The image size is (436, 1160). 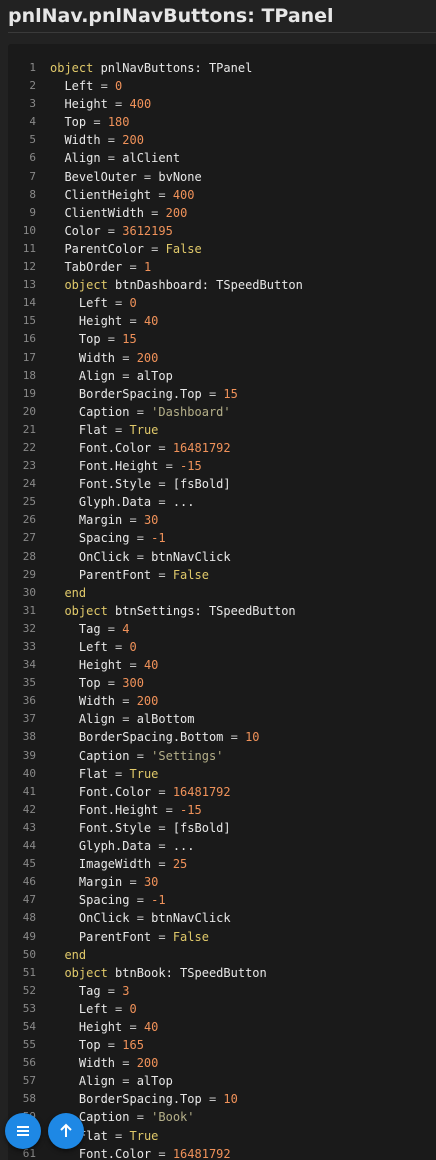 What do you see at coordinates (79, 1045) in the screenshot?
I see `code-token: Top` at bounding box center [79, 1045].